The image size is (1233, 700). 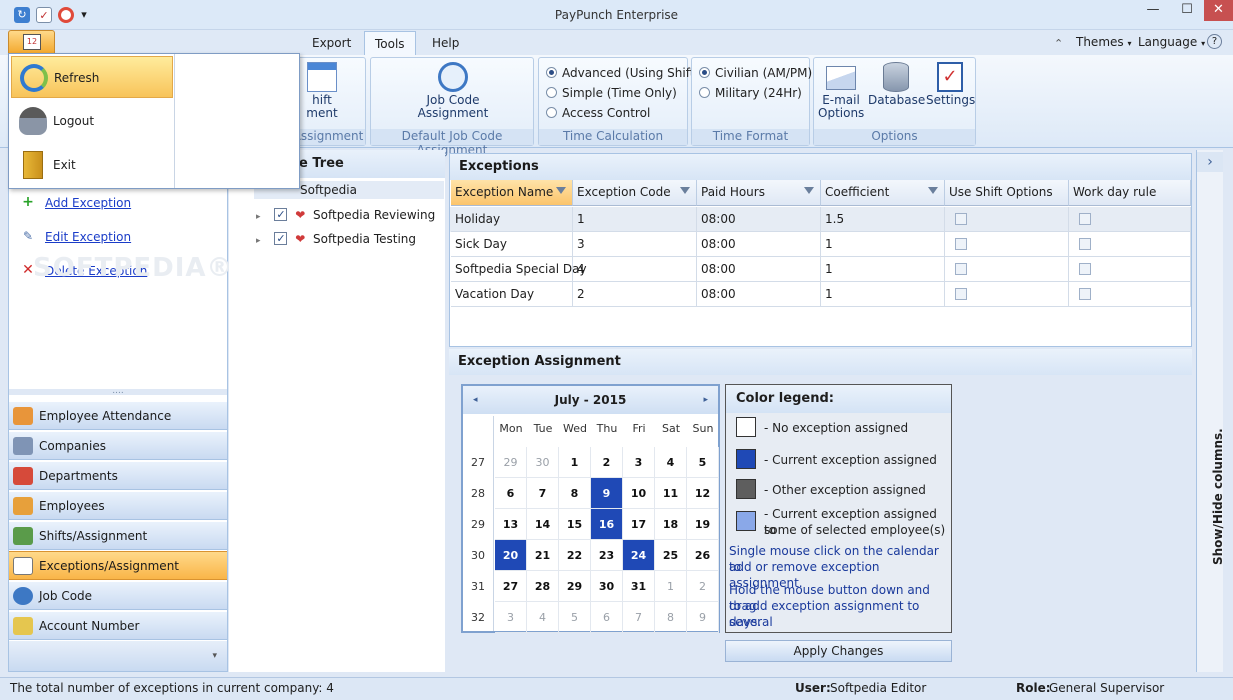 What do you see at coordinates (950, 84) in the screenshot?
I see `settings-button: ✓ Settings` at bounding box center [950, 84].